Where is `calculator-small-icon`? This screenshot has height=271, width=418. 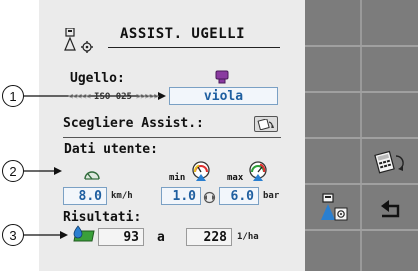 calculator-small-icon is located at coordinates (265, 124).